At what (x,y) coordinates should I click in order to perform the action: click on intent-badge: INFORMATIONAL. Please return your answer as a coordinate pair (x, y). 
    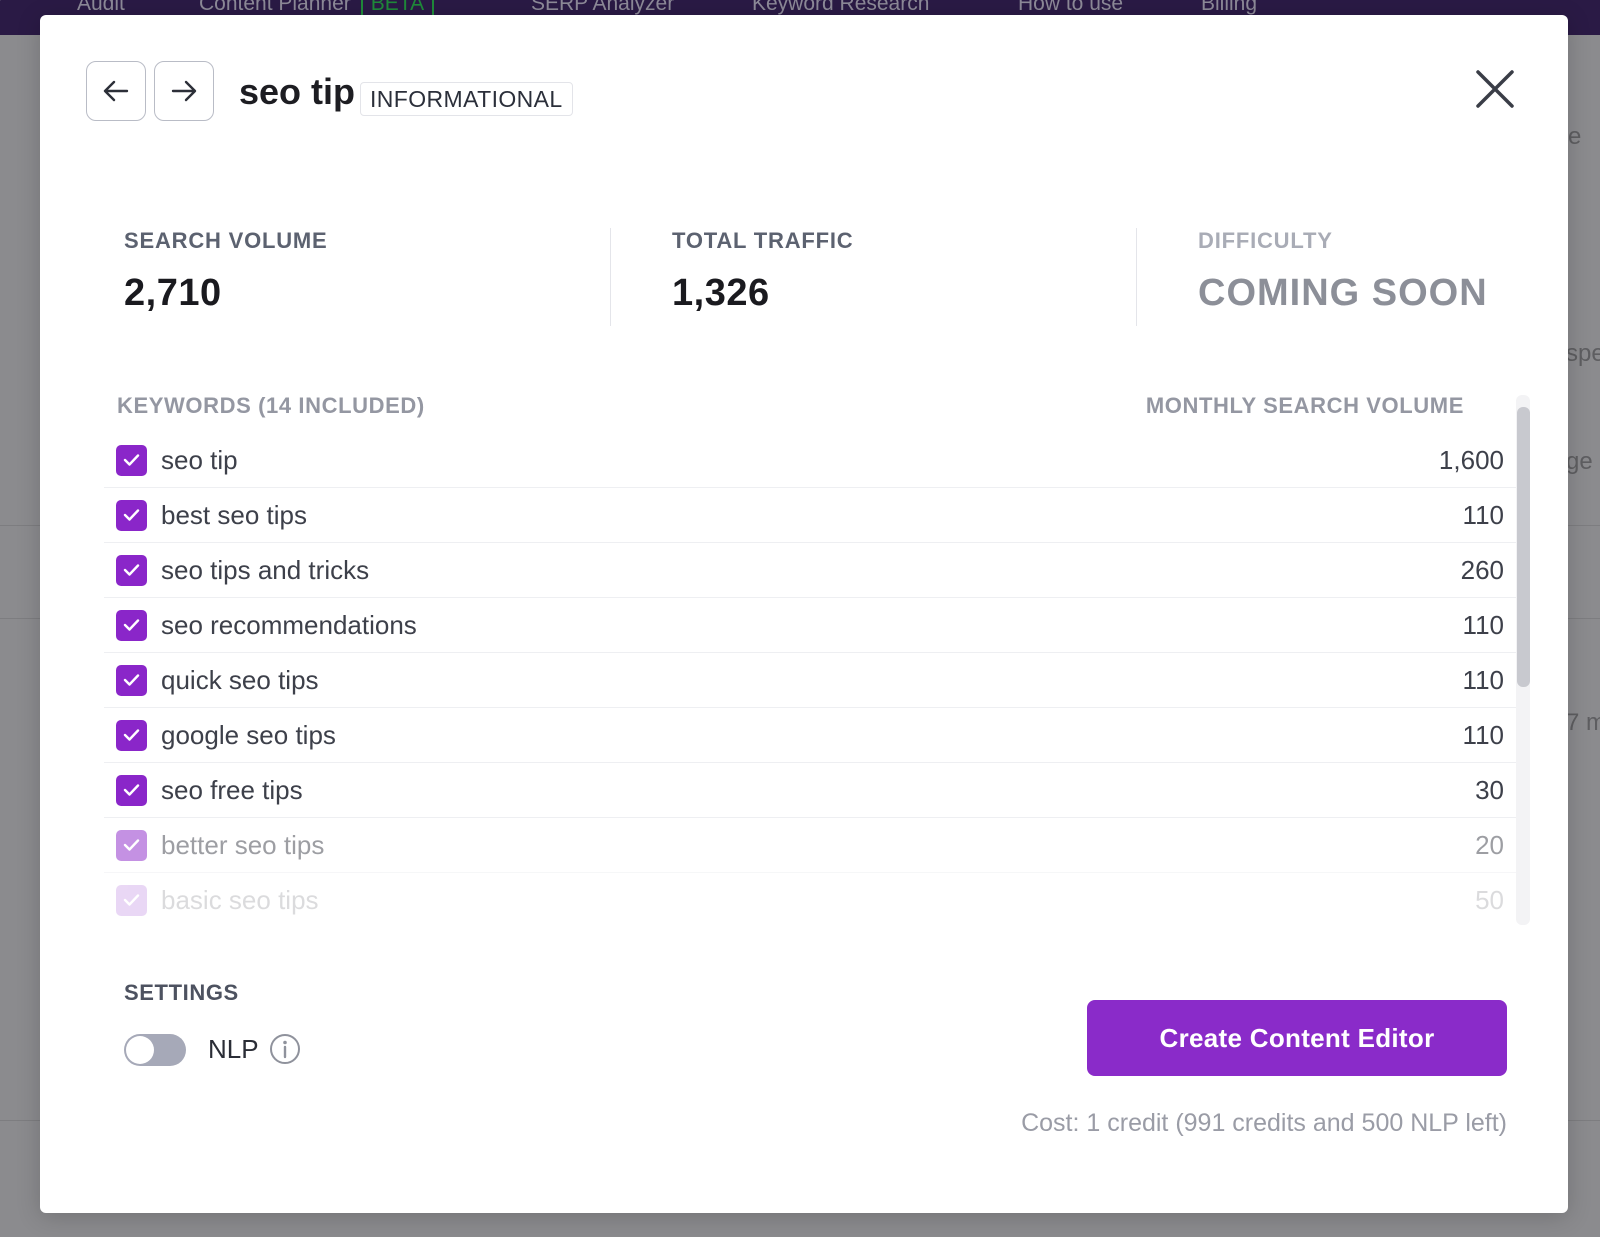
    Looking at the image, I should click on (466, 99).